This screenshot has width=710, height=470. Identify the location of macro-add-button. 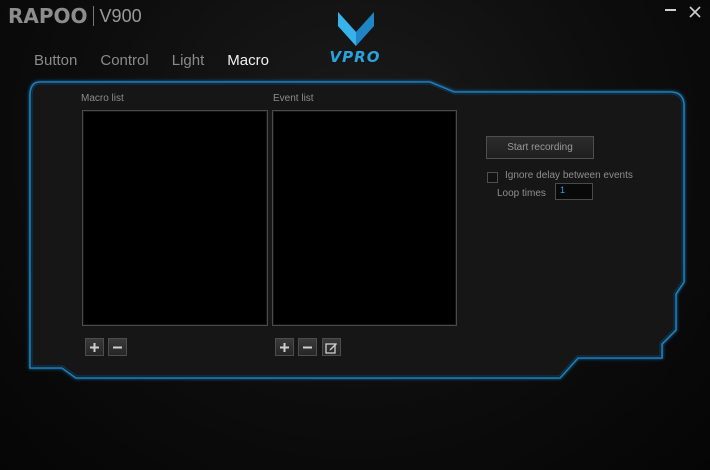
(94, 347).